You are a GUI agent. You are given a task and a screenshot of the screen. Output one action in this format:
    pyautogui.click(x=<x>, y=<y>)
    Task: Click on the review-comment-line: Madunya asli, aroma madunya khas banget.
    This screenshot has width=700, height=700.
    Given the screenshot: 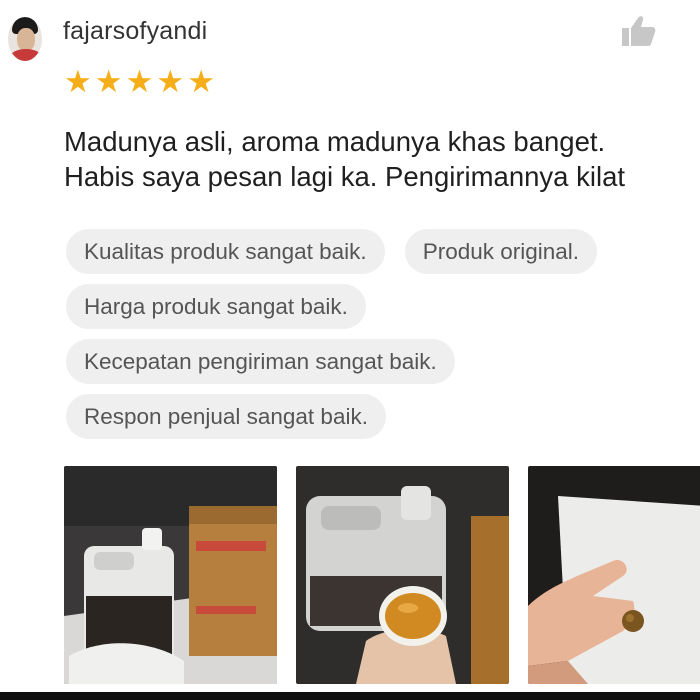 What is the action you would take?
    pyautogui.click(x=335, y=141)
    